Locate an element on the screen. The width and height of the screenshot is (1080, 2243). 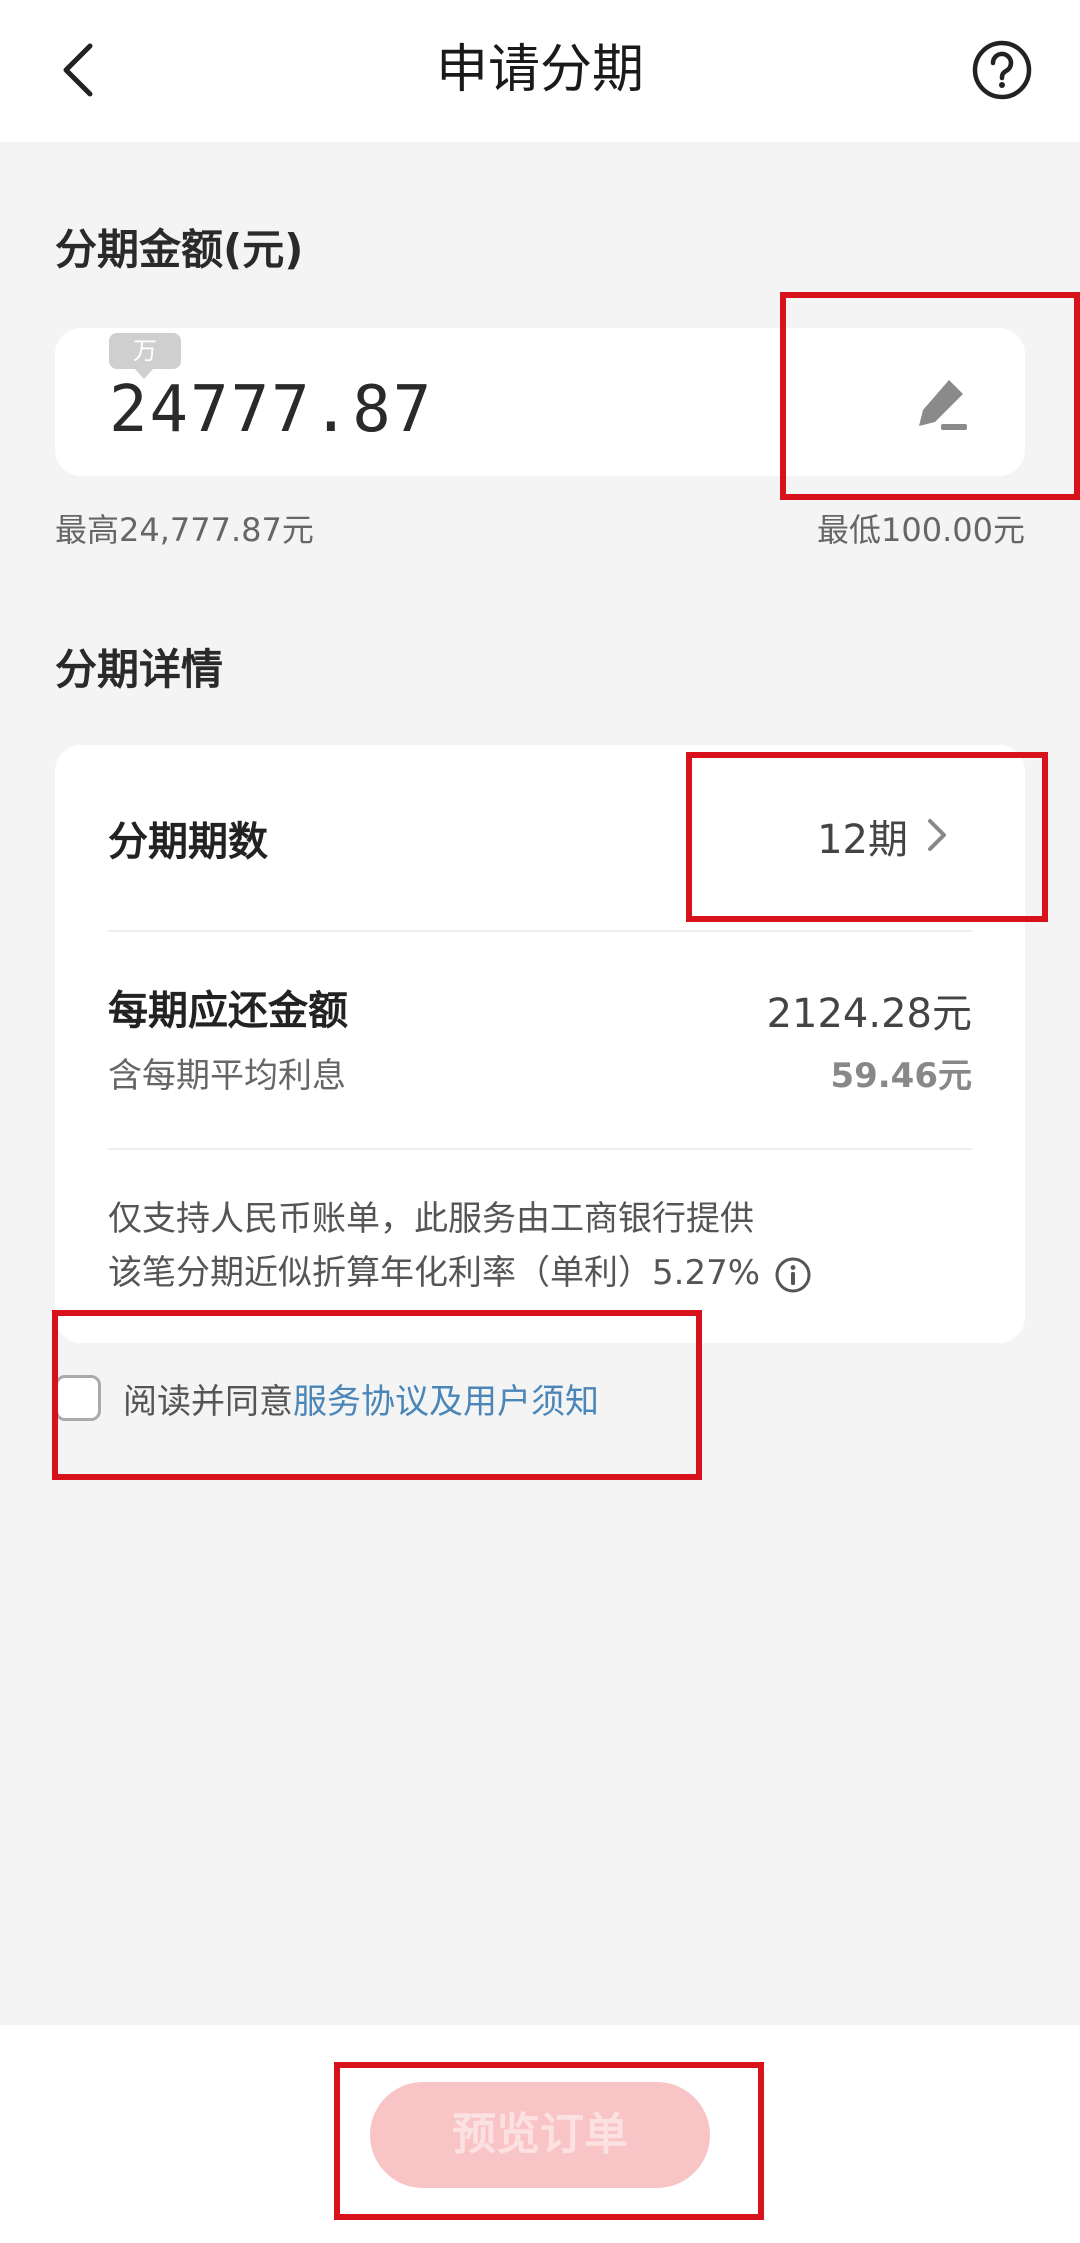
page-title: 申请分期 is located at coordinates (539, 70).